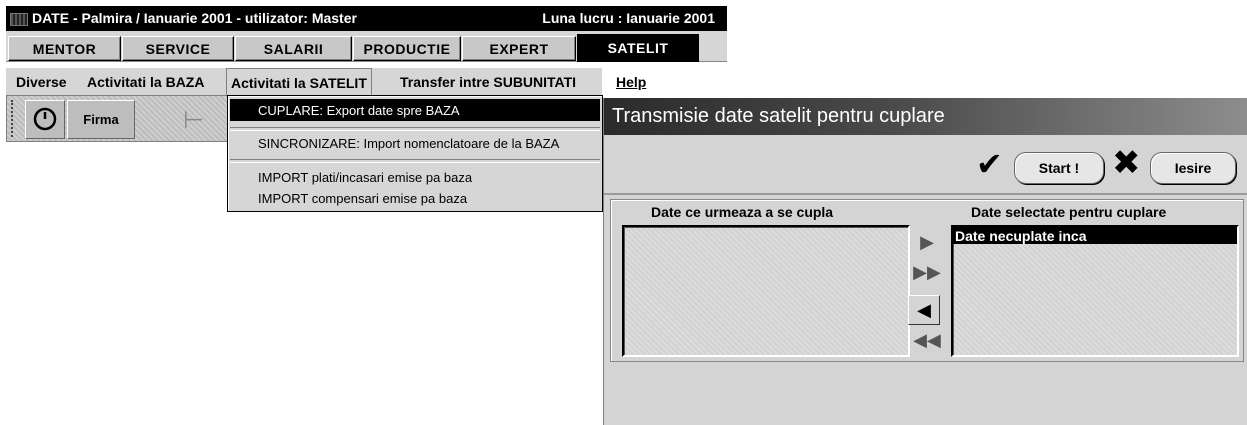 This screenshot has height=425, width=1247. I want to click on dropdown-item-import-compensari: IMPORT compensari emise pa baza, so click(415, 198).